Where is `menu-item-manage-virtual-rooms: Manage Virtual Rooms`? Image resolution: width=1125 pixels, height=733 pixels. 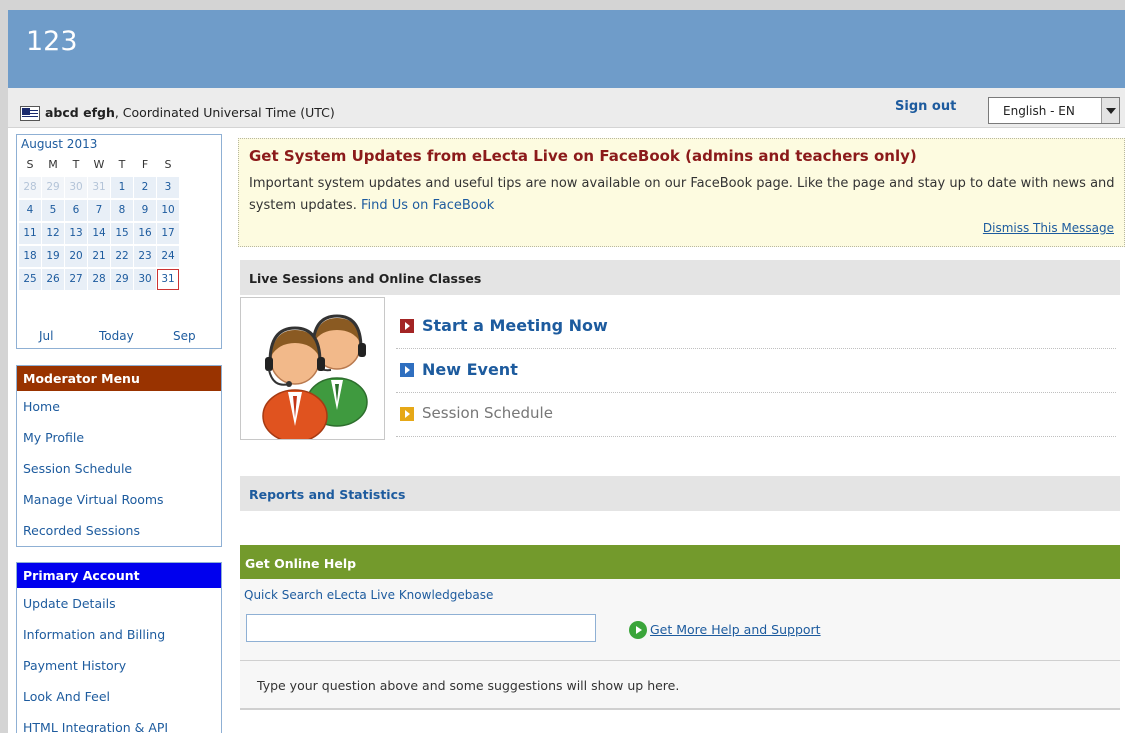 menu-item-manage-virtual-rooms: Manage Virtual Rooms is located at coordinates (119, 499).